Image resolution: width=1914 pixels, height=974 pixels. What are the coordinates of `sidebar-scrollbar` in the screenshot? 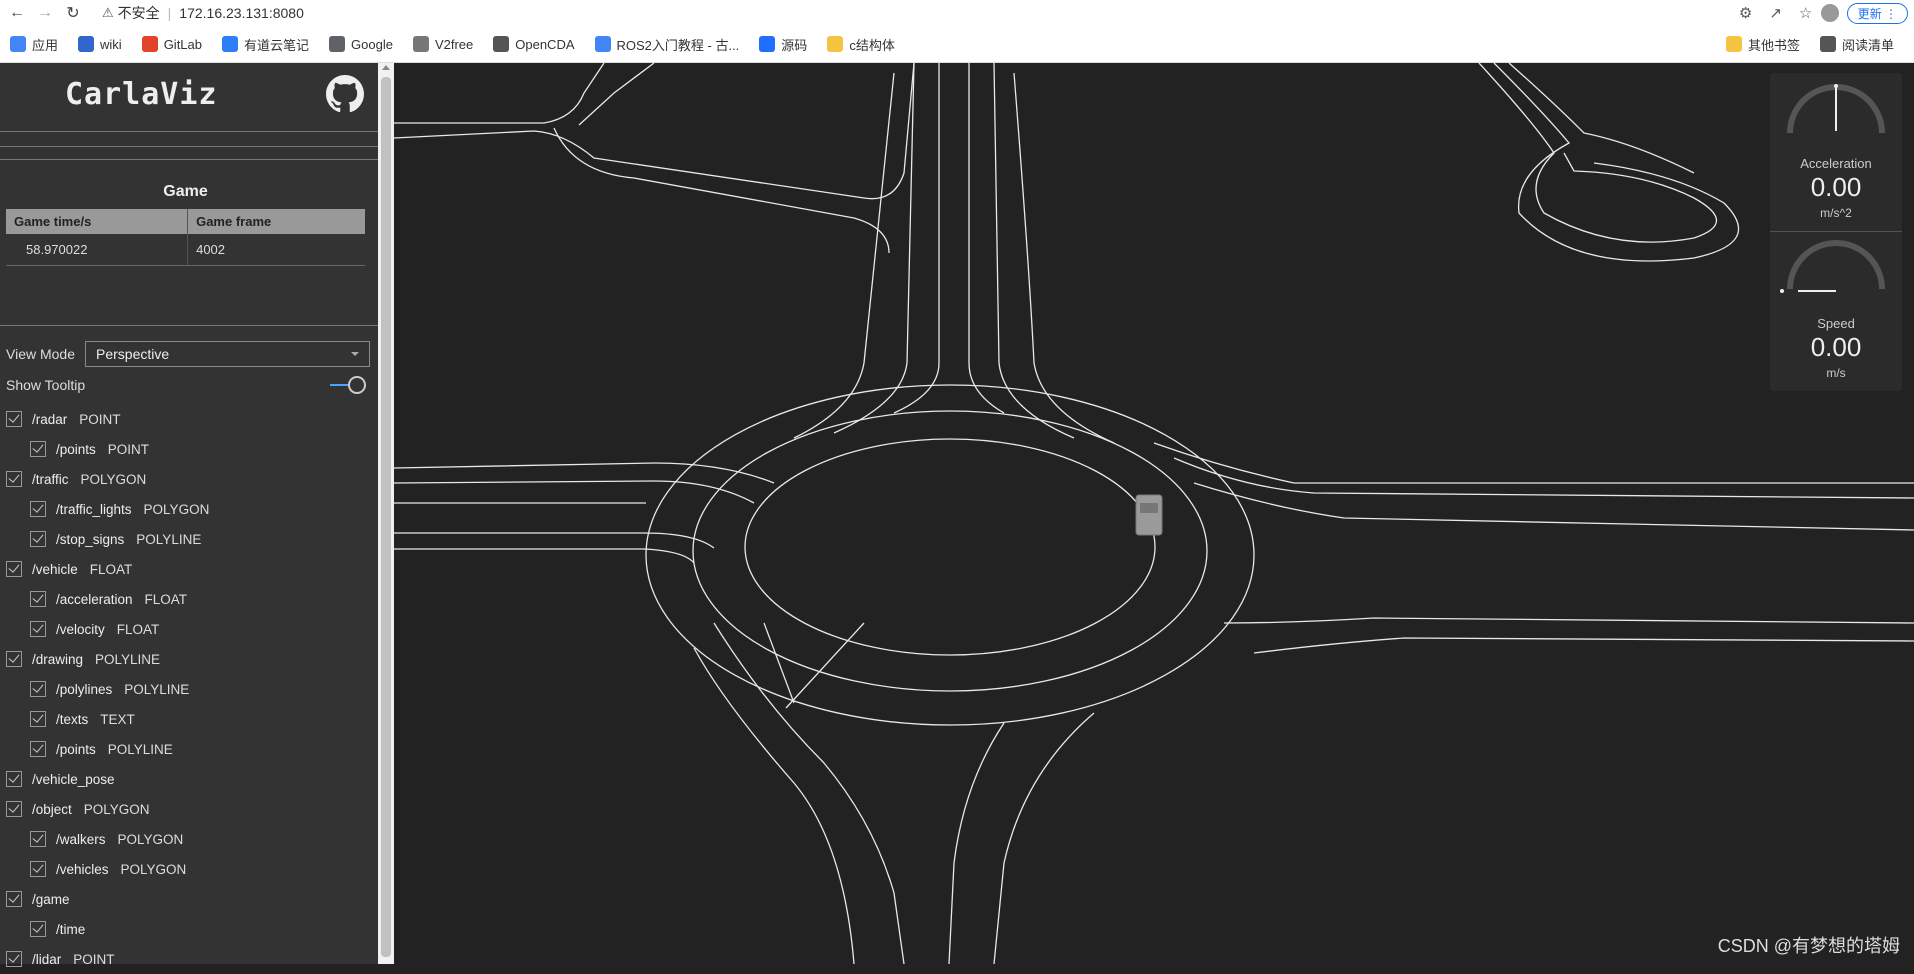 It's located at (386, 513).